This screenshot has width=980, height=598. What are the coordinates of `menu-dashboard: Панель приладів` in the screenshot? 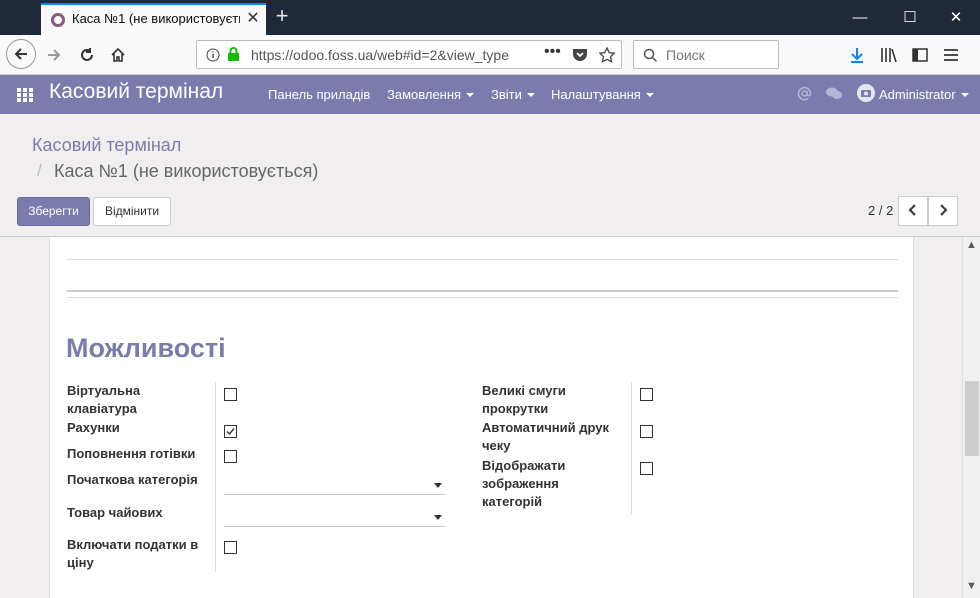 It's located at (319, 94).